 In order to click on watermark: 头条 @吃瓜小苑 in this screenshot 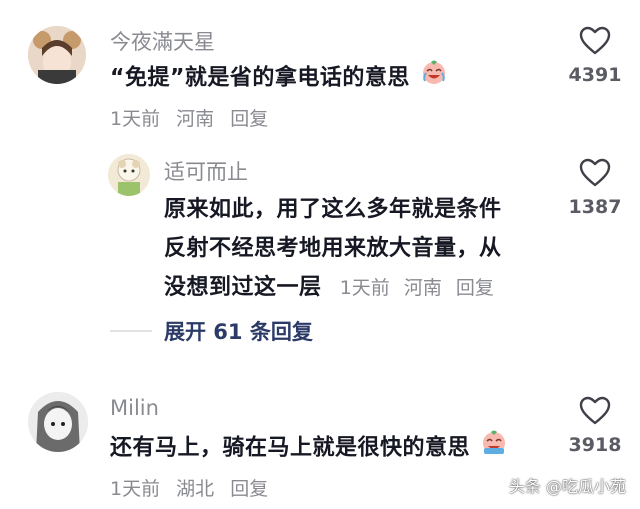, I will do `click(567, 486)`.